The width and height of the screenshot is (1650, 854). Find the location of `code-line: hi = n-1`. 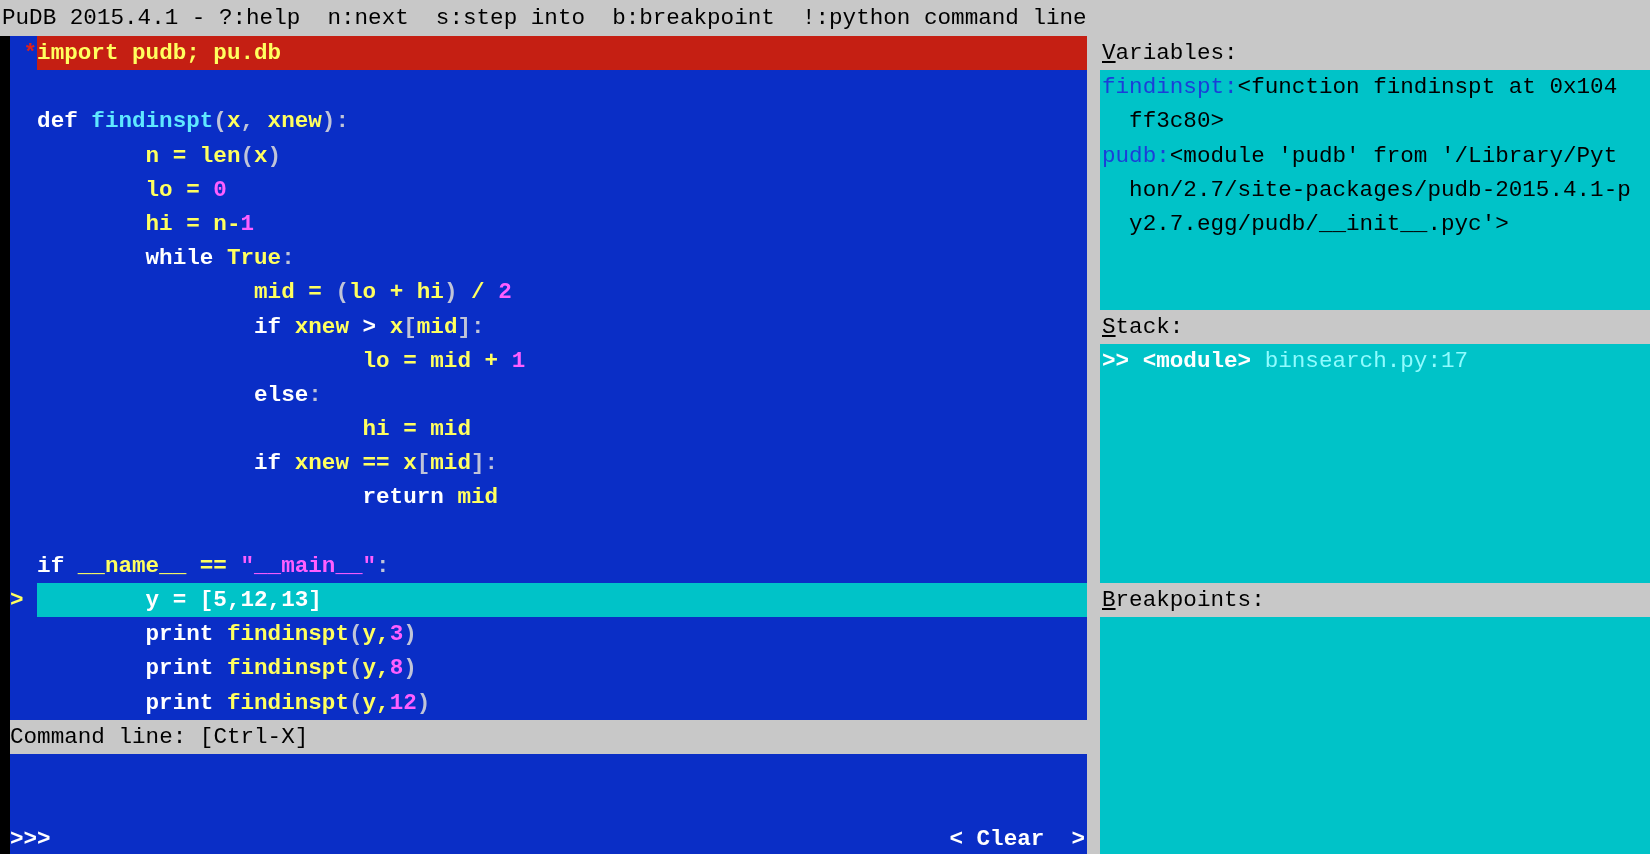

code-line: hi = n-1 is located at coordinates (200, 224).